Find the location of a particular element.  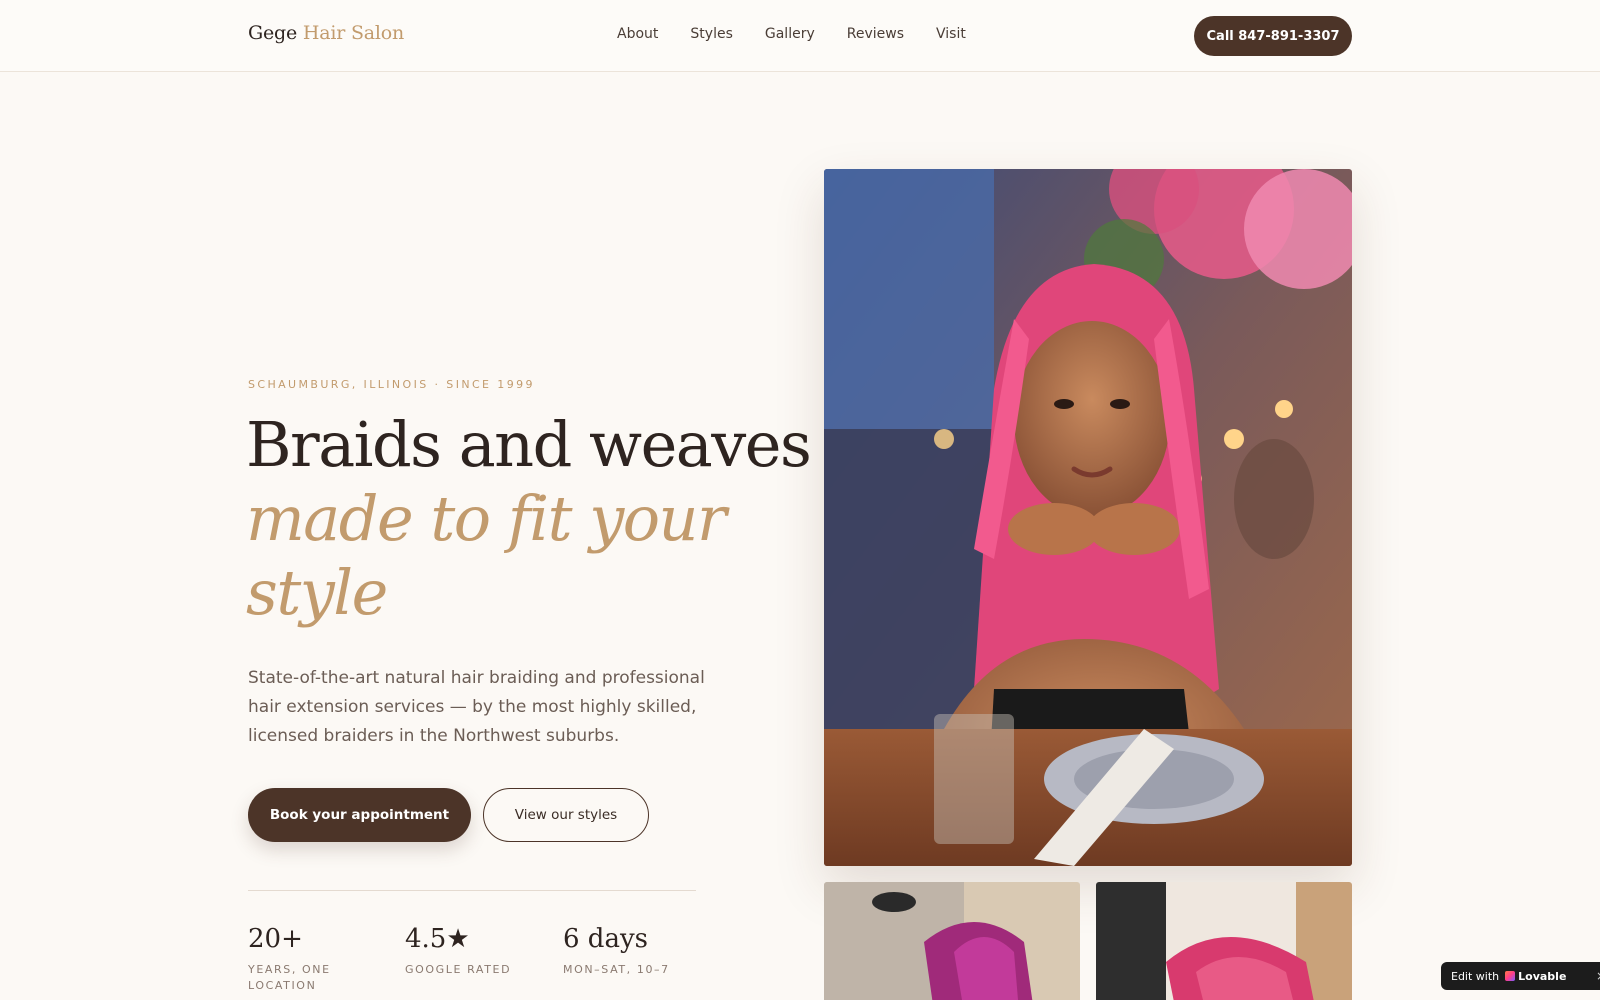

lovable-logo: Lovable is located at coordinates (1535, 976).